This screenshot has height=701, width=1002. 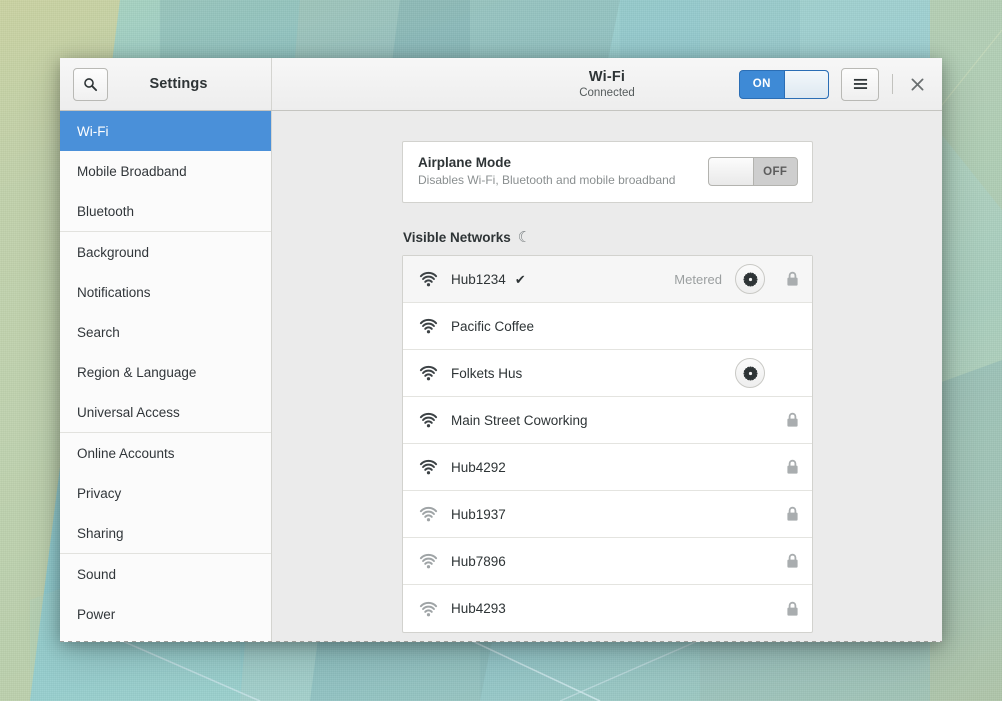 I want to click on hamburger-menu-button, so click(x=860, y=84).